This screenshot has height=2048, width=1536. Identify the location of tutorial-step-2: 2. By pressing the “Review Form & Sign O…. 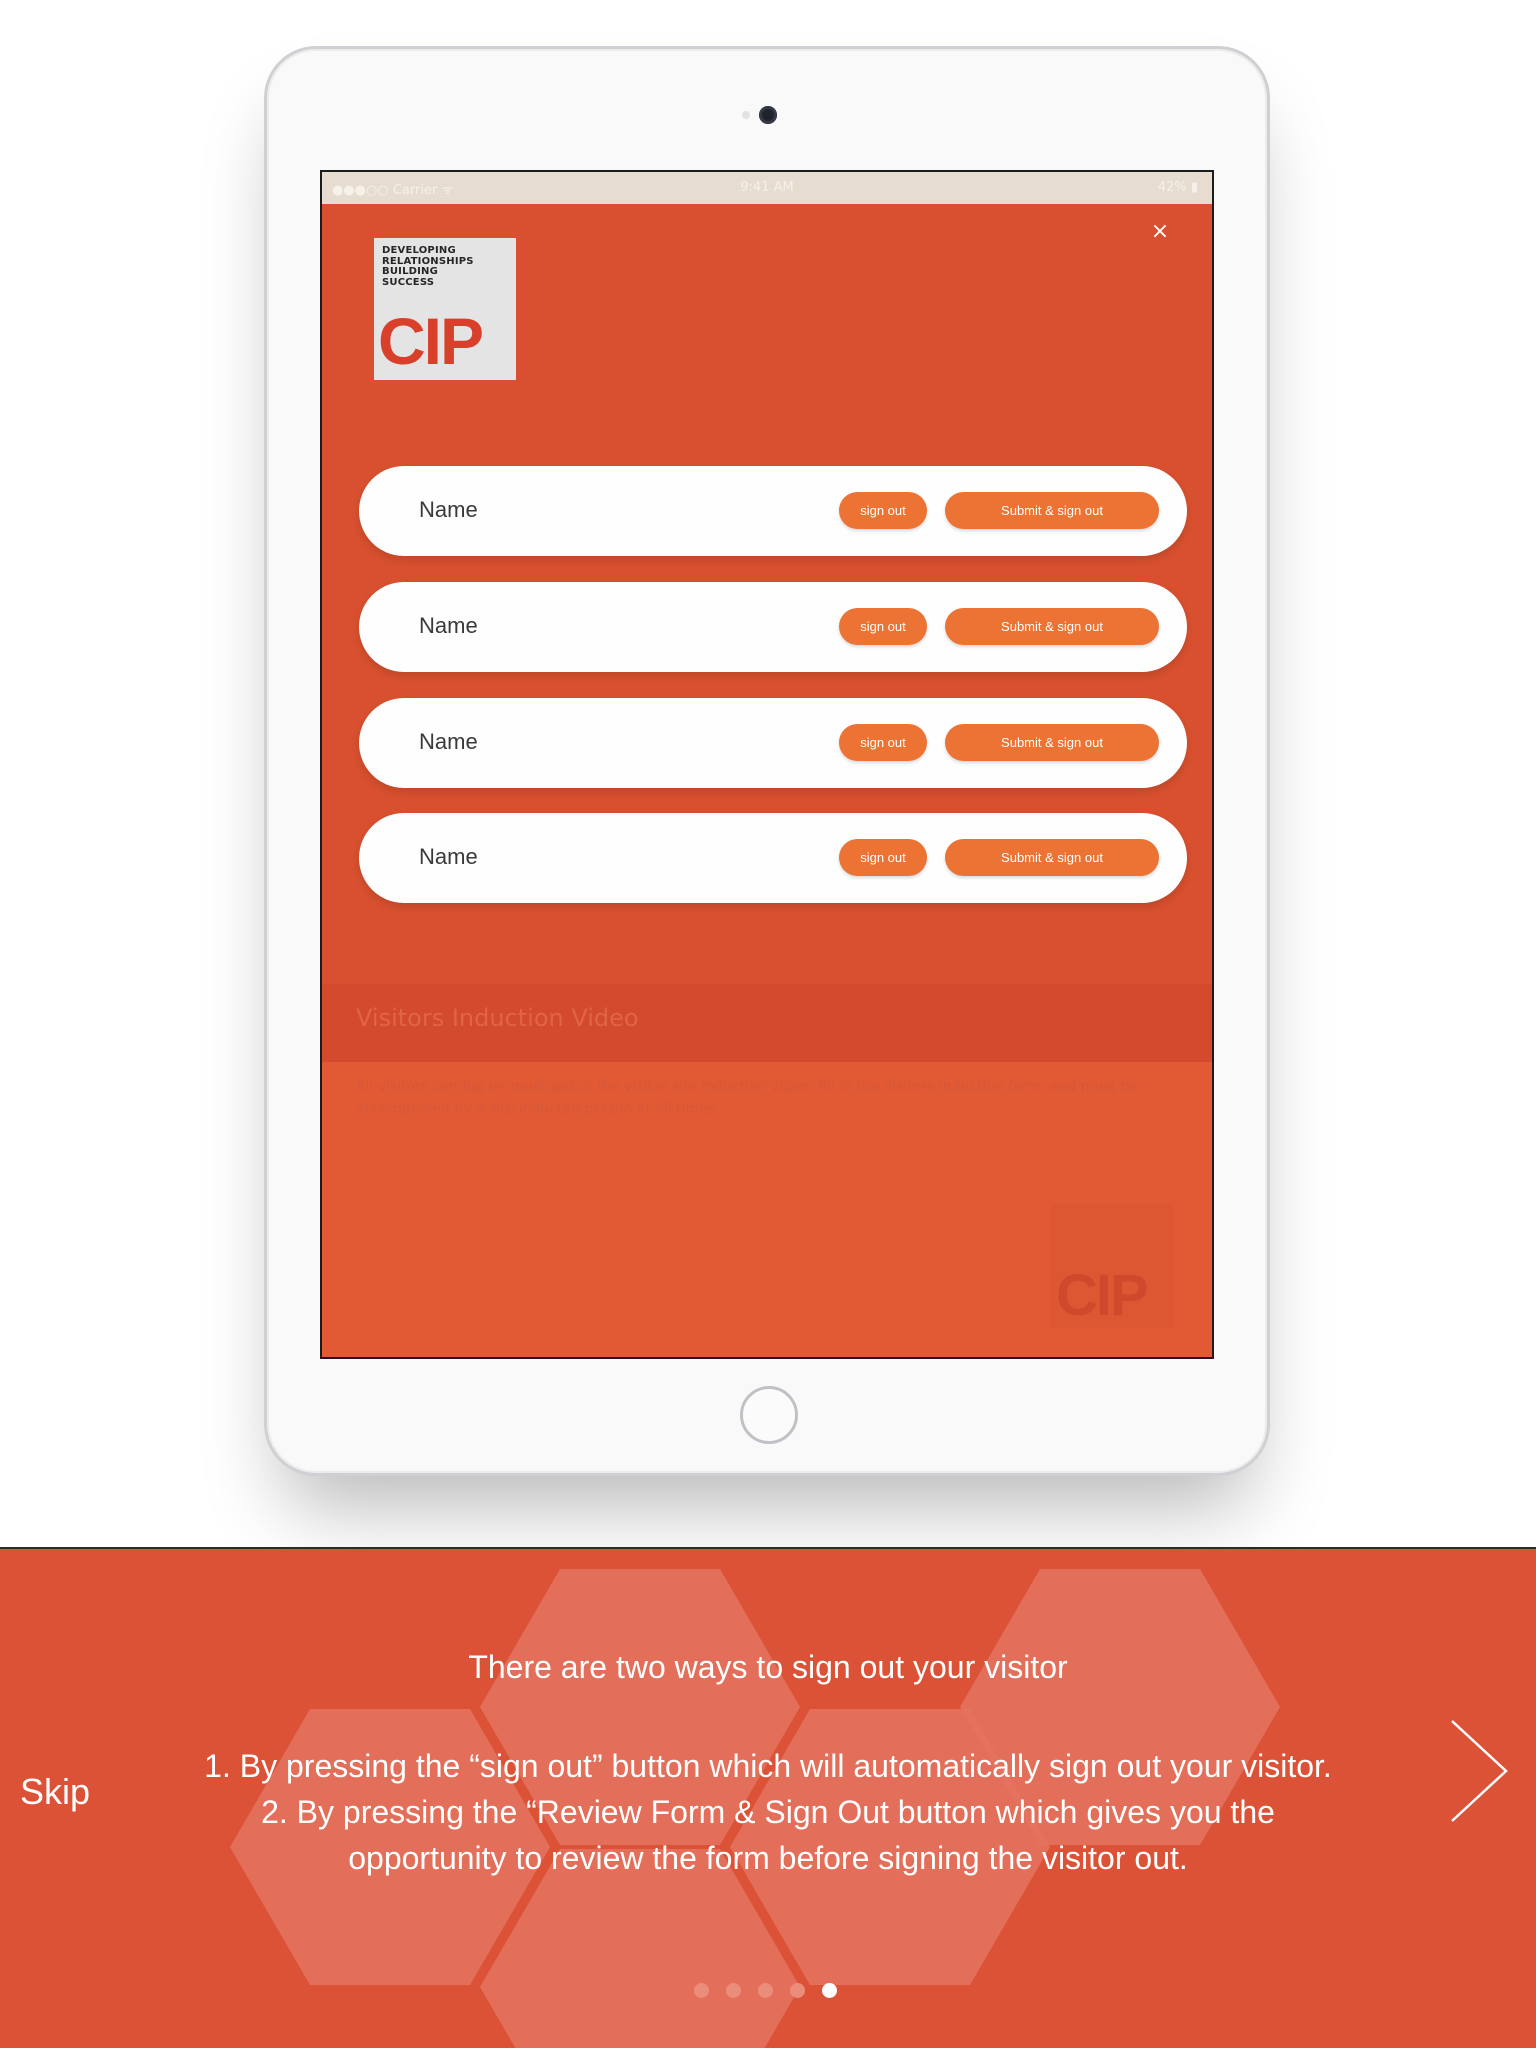
(768, 1835).